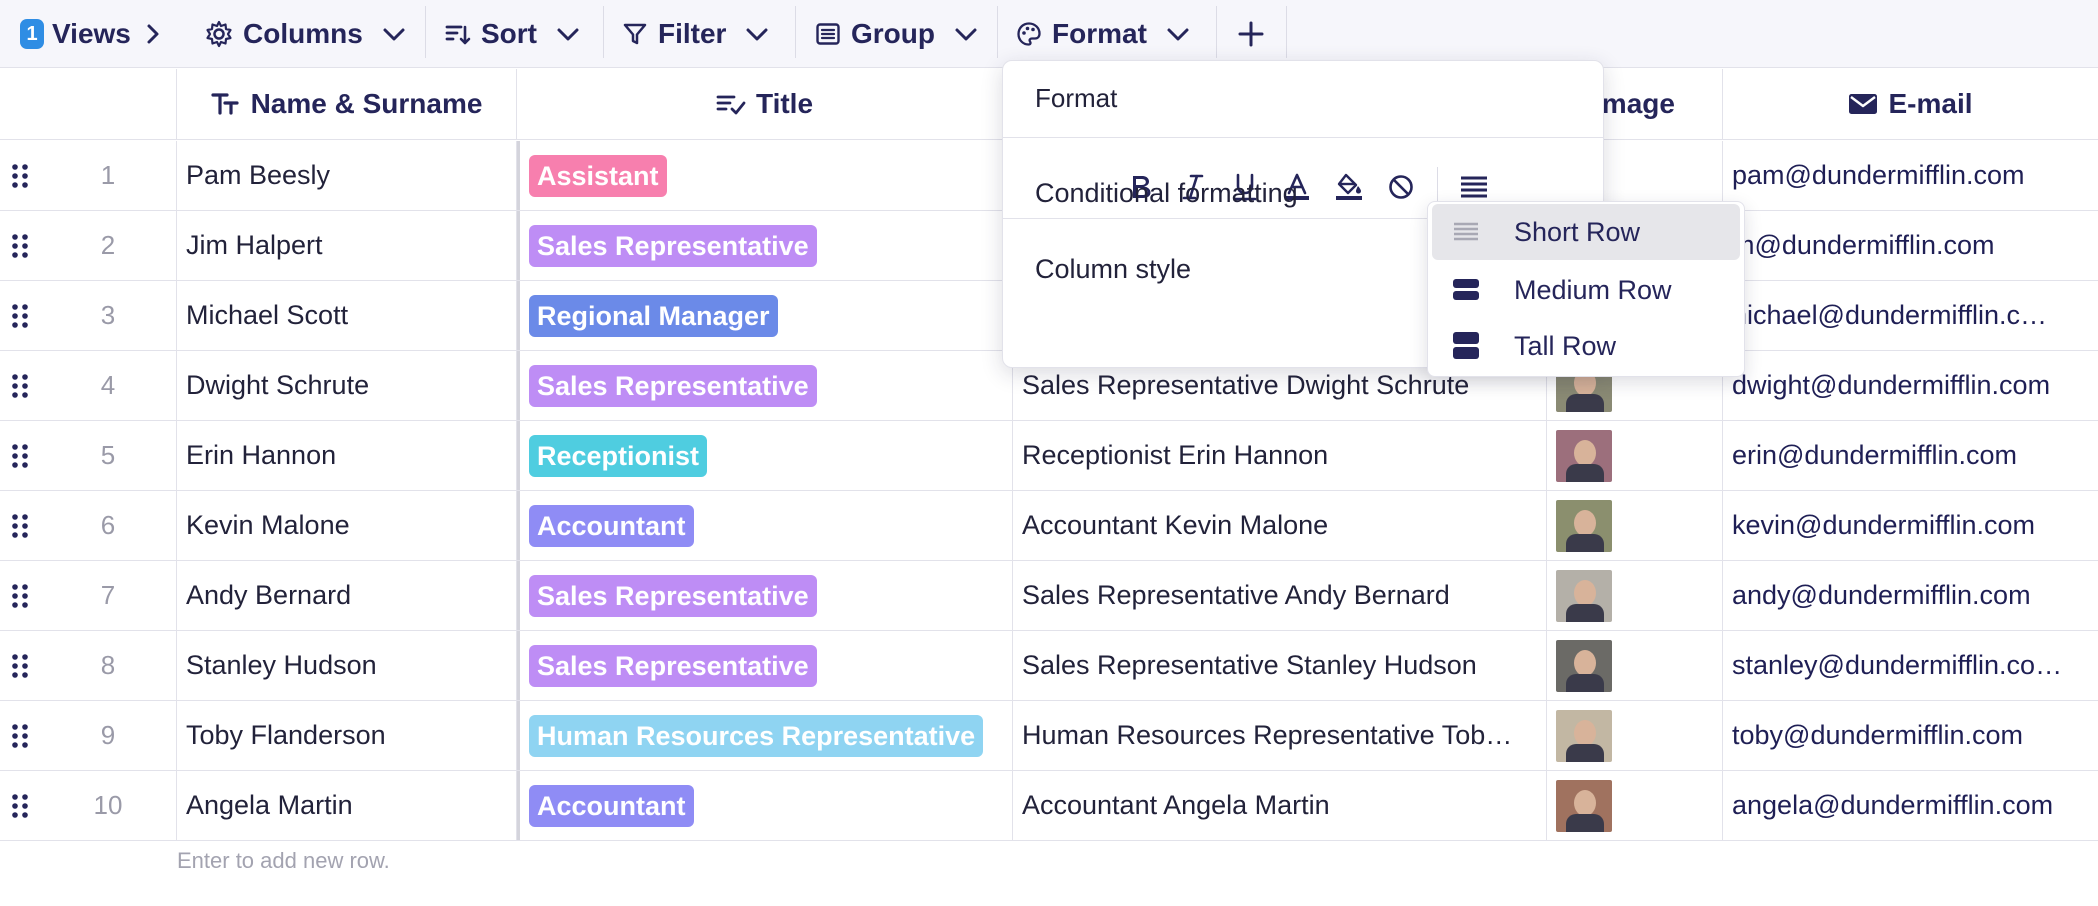 This screenshot has height=906, width=2098. Describe the element at coordinates (1586, 290) in the screenshot. I see `medium-row-option: Medium Row` at that location.